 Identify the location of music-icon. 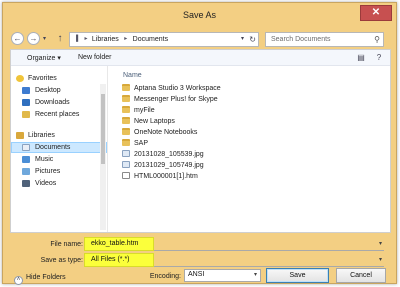
(26, 159).